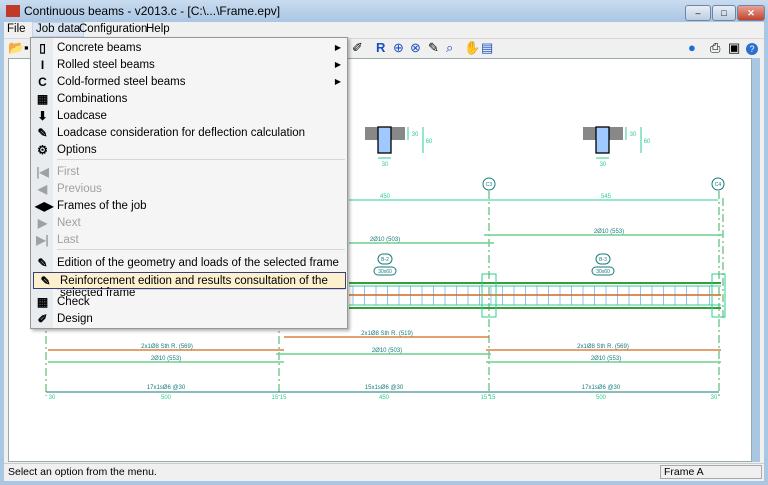 The image size is (768, 485). What do you see at coordinates (113, 29) in the screenshot?
I see `menu-configuration: Configuration` at bounding box center [113, 29].